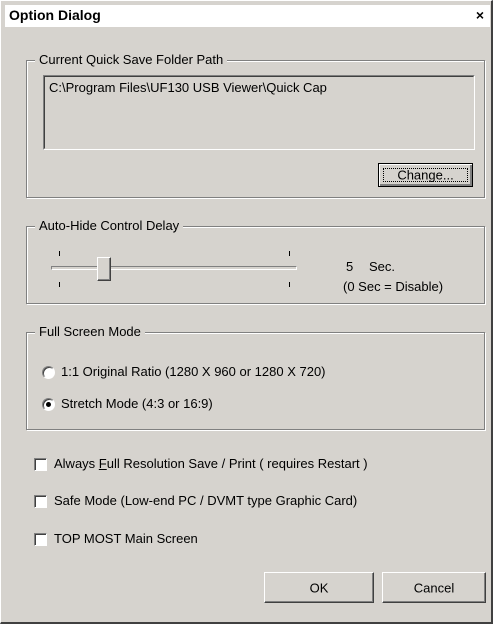  What do you see at coordinates (289, 284) in the screenshot?
I see `slider-tick-bottom-right` at bounding box center [289, 284].